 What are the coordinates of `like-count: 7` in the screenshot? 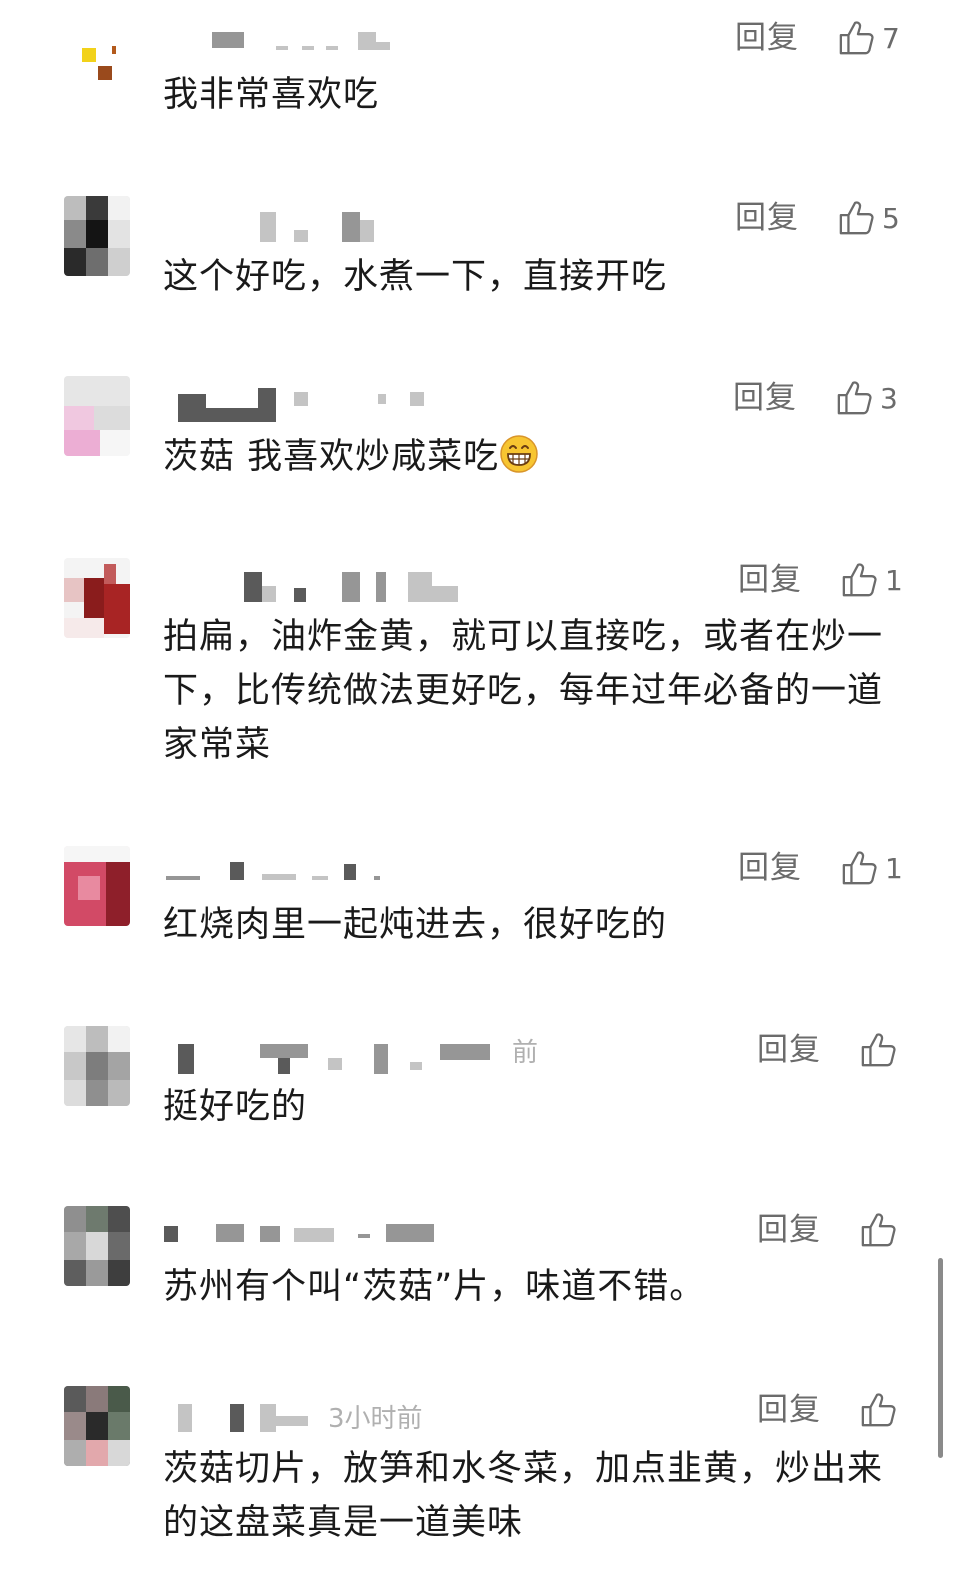 It's located at (891, 38).